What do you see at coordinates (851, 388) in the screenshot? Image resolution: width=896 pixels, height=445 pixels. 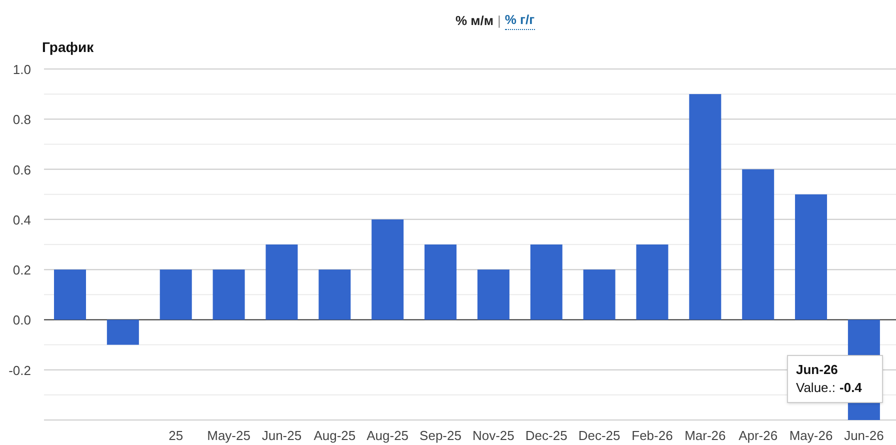 I see `tooltip-value: -0.4` at bounding box center [851, 388].